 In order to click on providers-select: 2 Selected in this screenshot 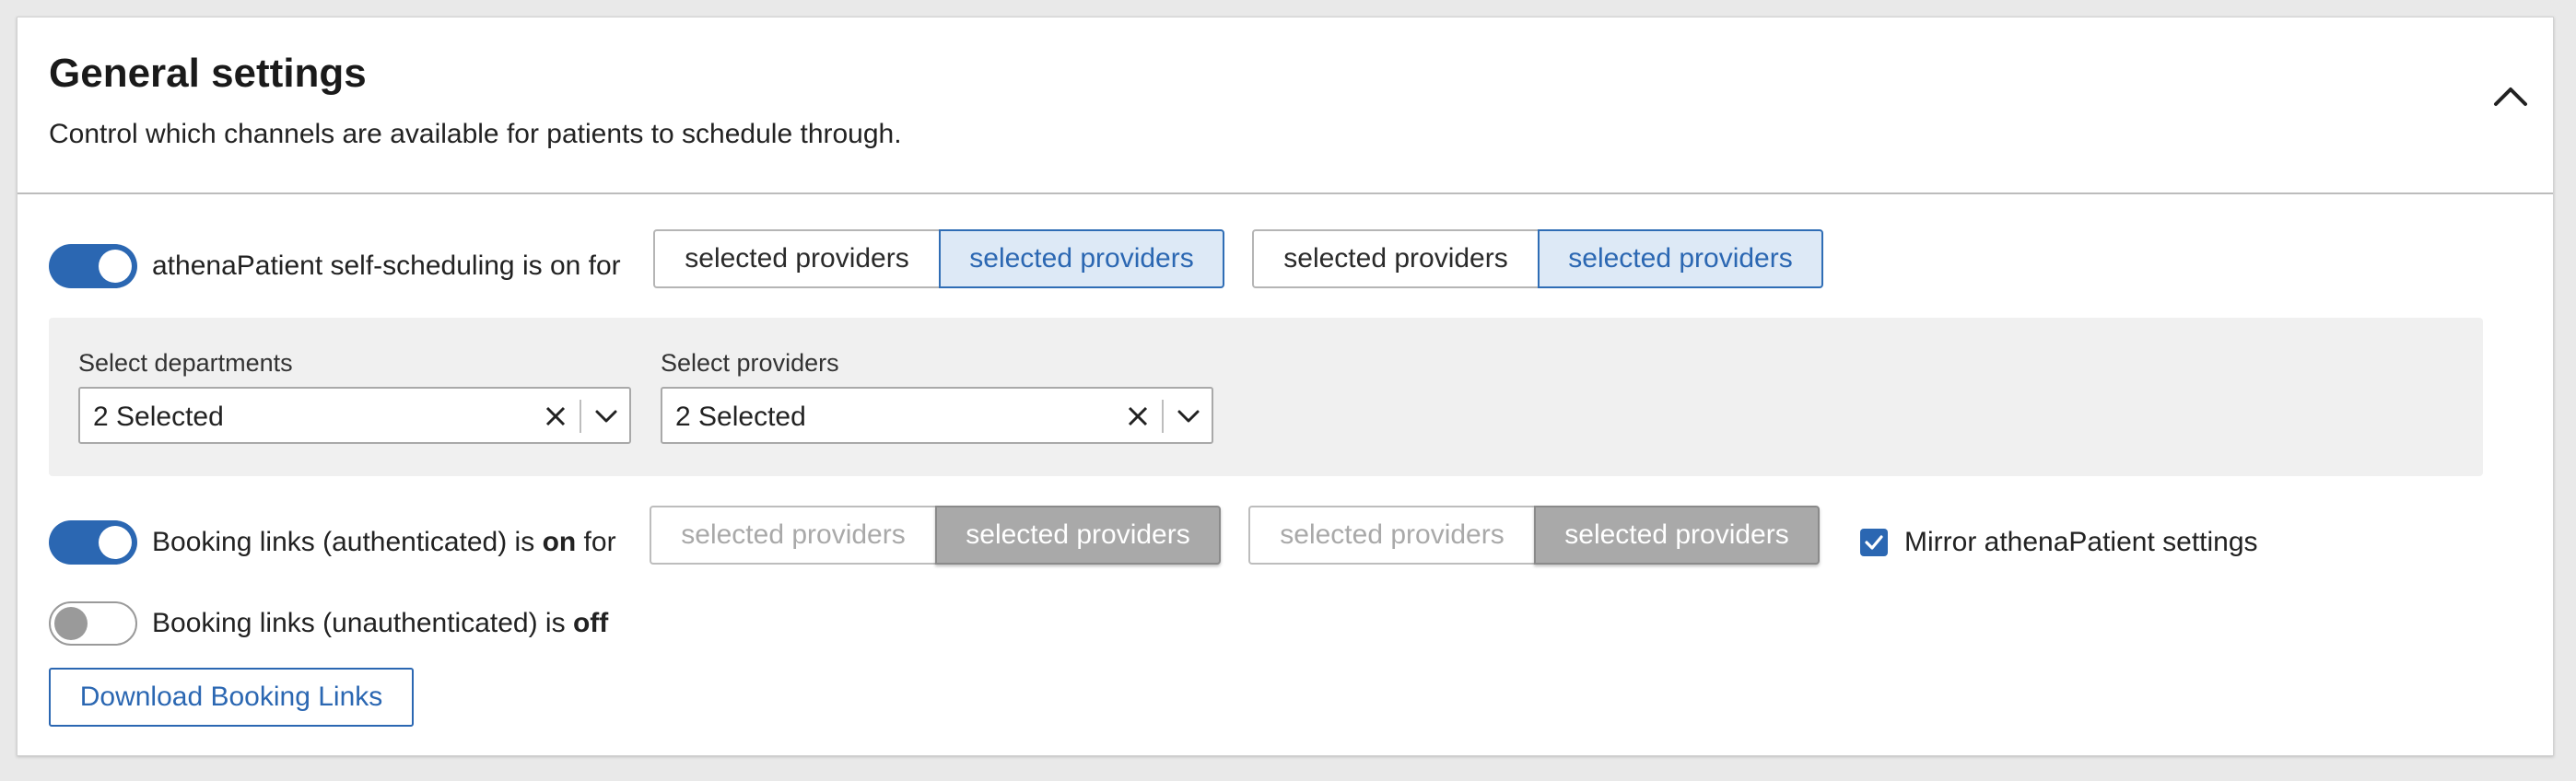, I will do `click(937, 416)`.